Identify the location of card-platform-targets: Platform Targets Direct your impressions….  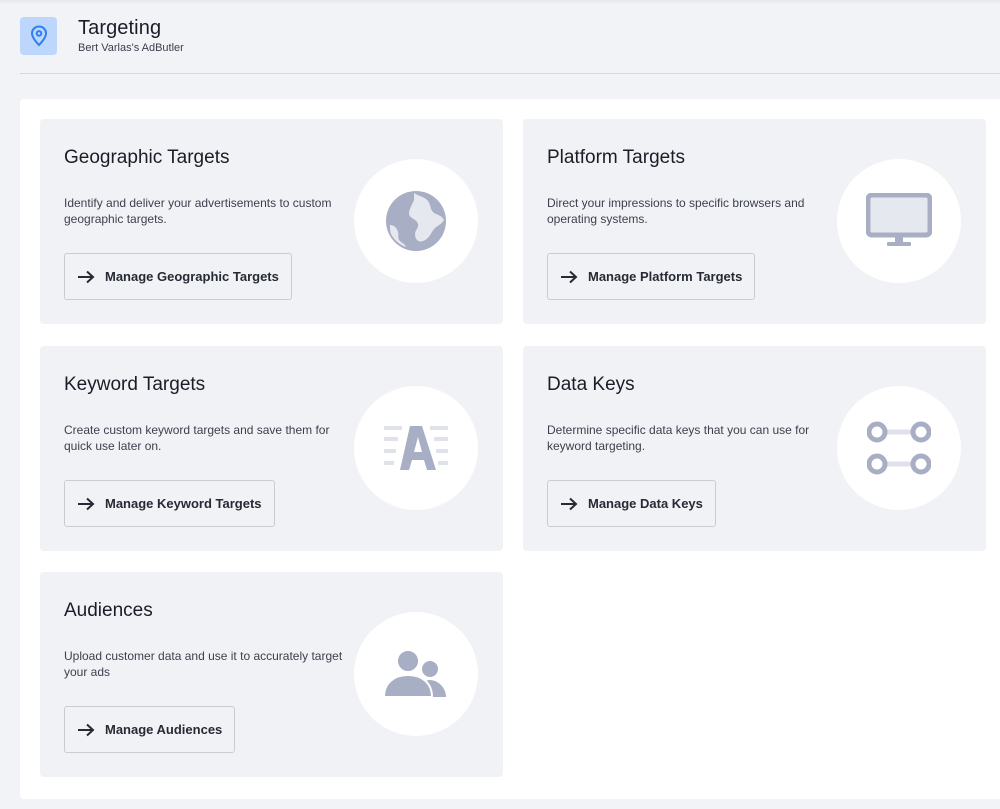
(754, 221).